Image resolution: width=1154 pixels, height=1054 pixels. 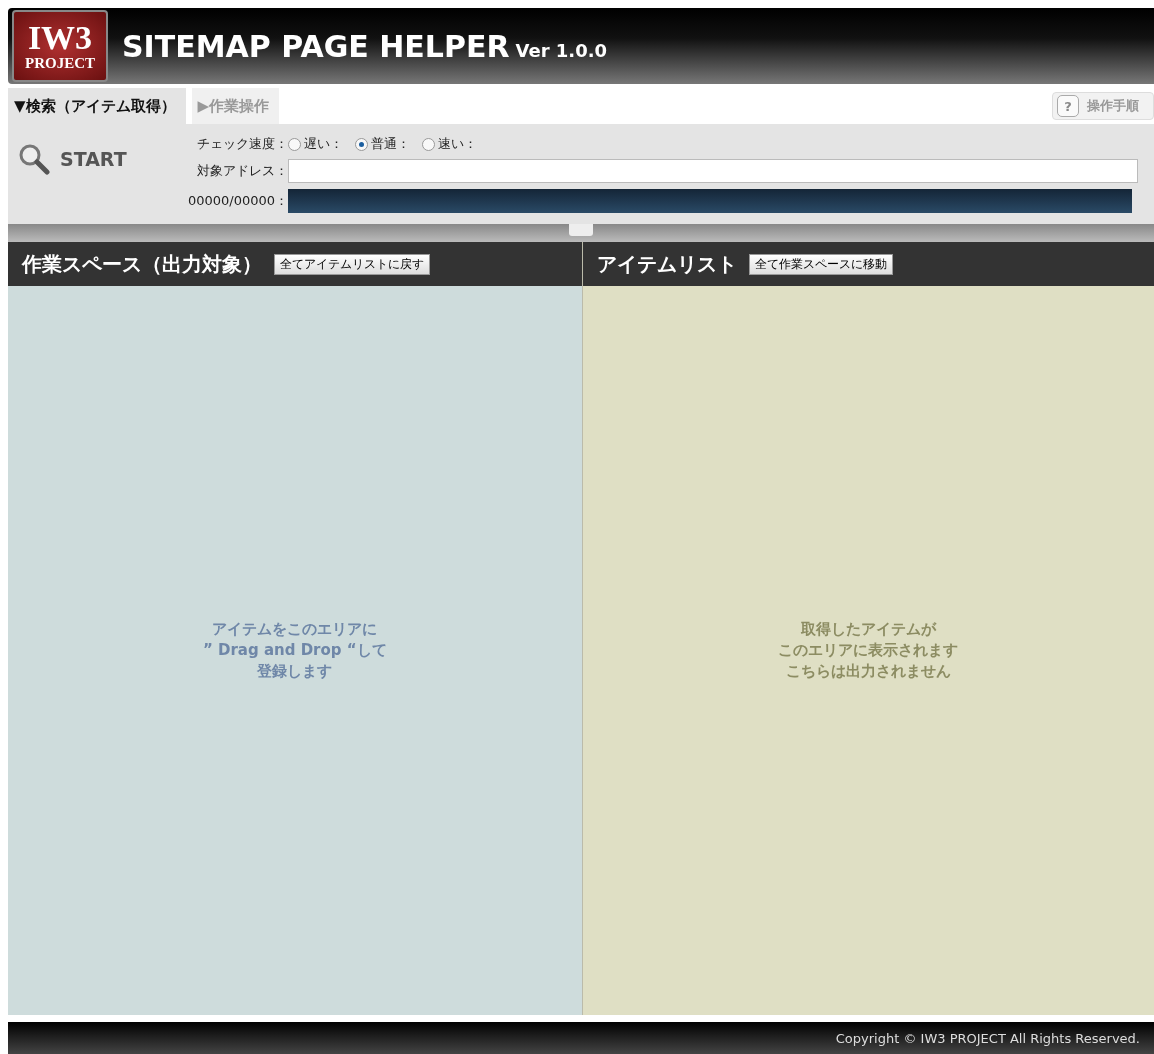 What do you see at coordinates (34, 159) in the screenshot?
I see `search-icon` at bounding box center [34, 159].